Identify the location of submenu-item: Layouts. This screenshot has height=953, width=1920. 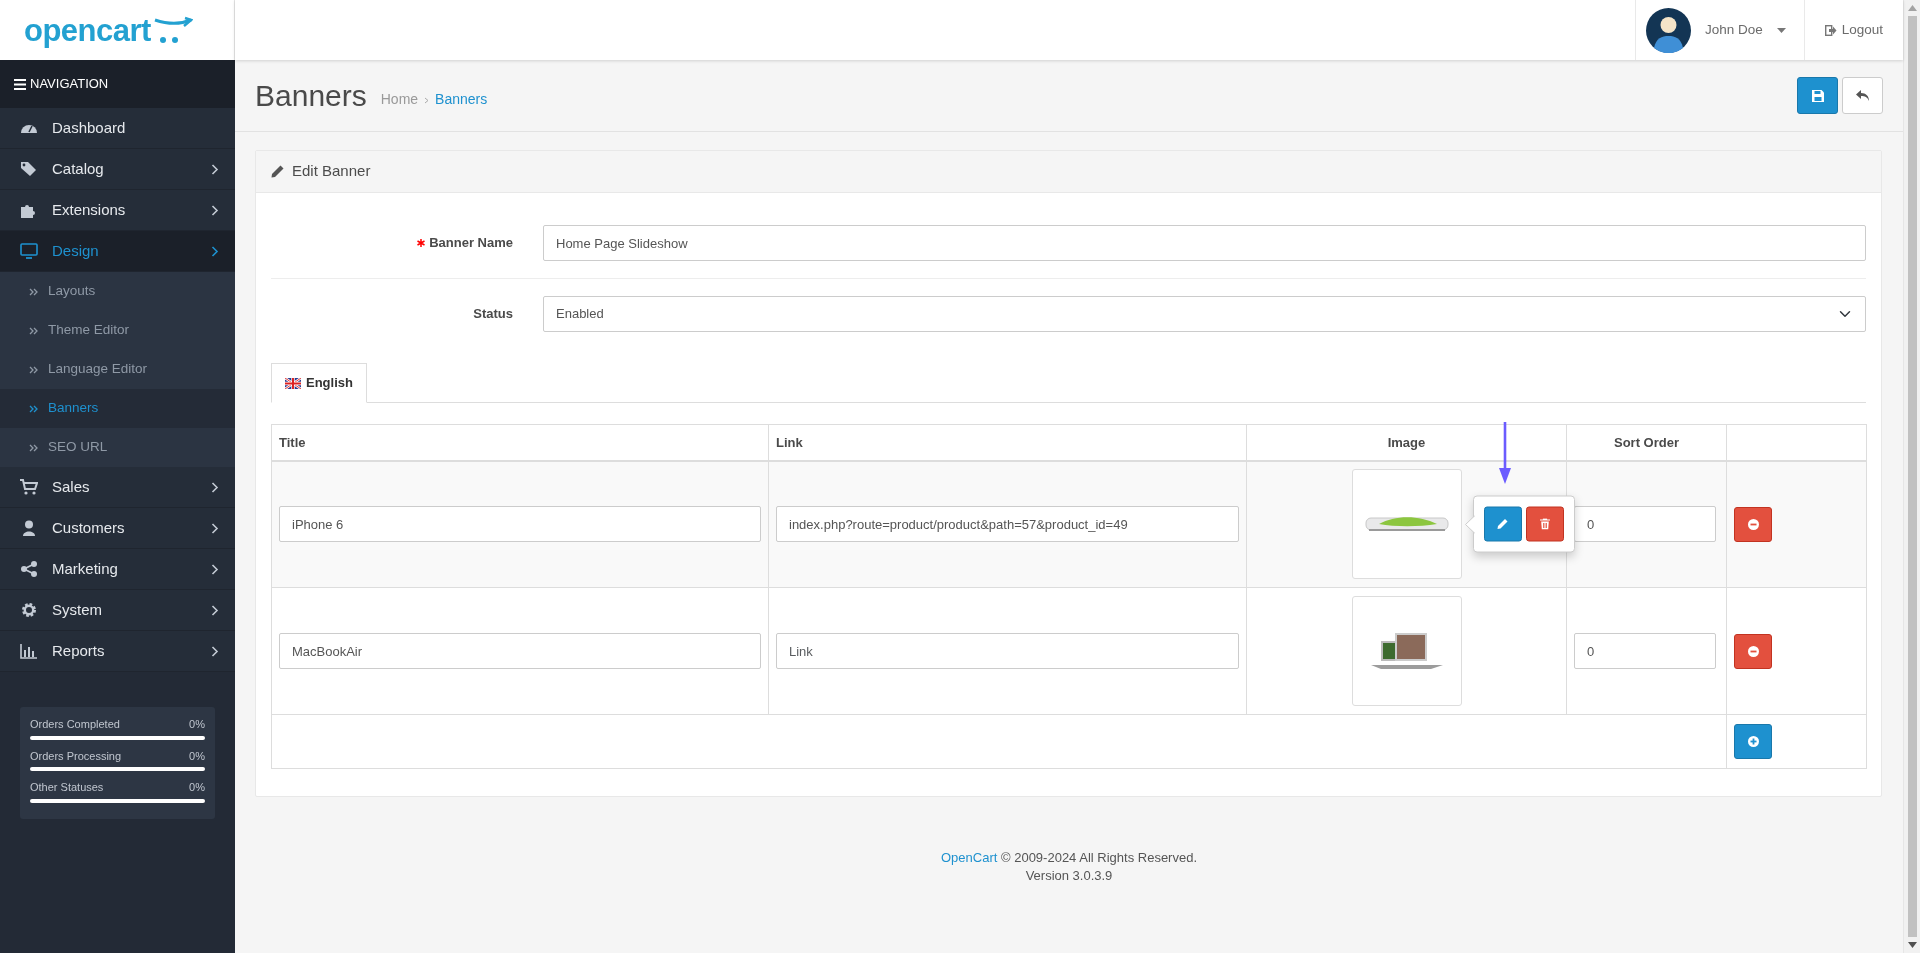
(117, 291).